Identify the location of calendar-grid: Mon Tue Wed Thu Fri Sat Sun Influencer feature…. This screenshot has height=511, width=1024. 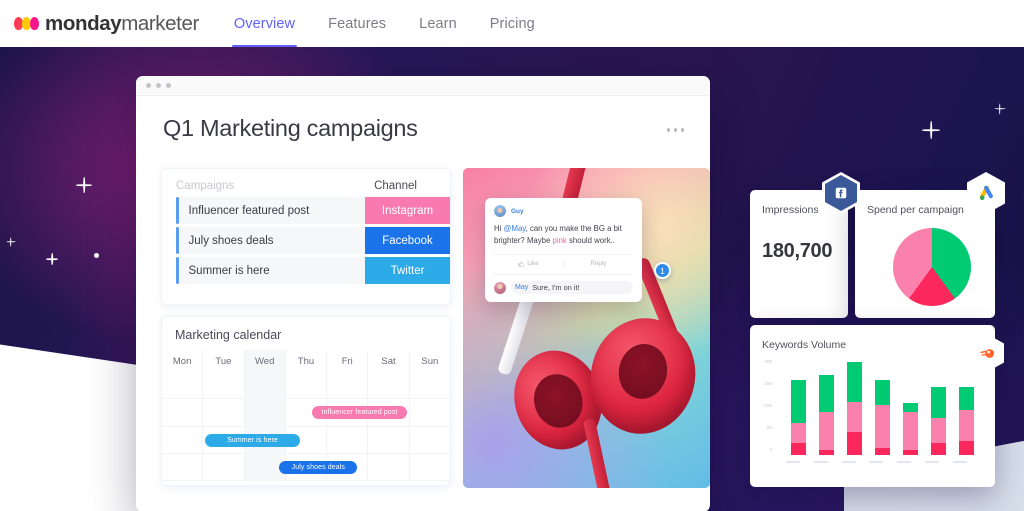
(306, 415).